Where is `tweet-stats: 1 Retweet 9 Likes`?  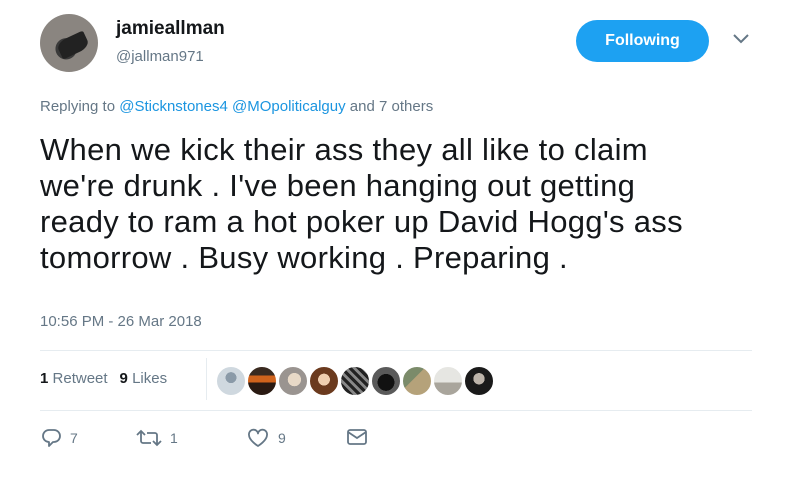 tweet-stats: 1 Retweet 9 Likes is located at coordinates (103, 378).